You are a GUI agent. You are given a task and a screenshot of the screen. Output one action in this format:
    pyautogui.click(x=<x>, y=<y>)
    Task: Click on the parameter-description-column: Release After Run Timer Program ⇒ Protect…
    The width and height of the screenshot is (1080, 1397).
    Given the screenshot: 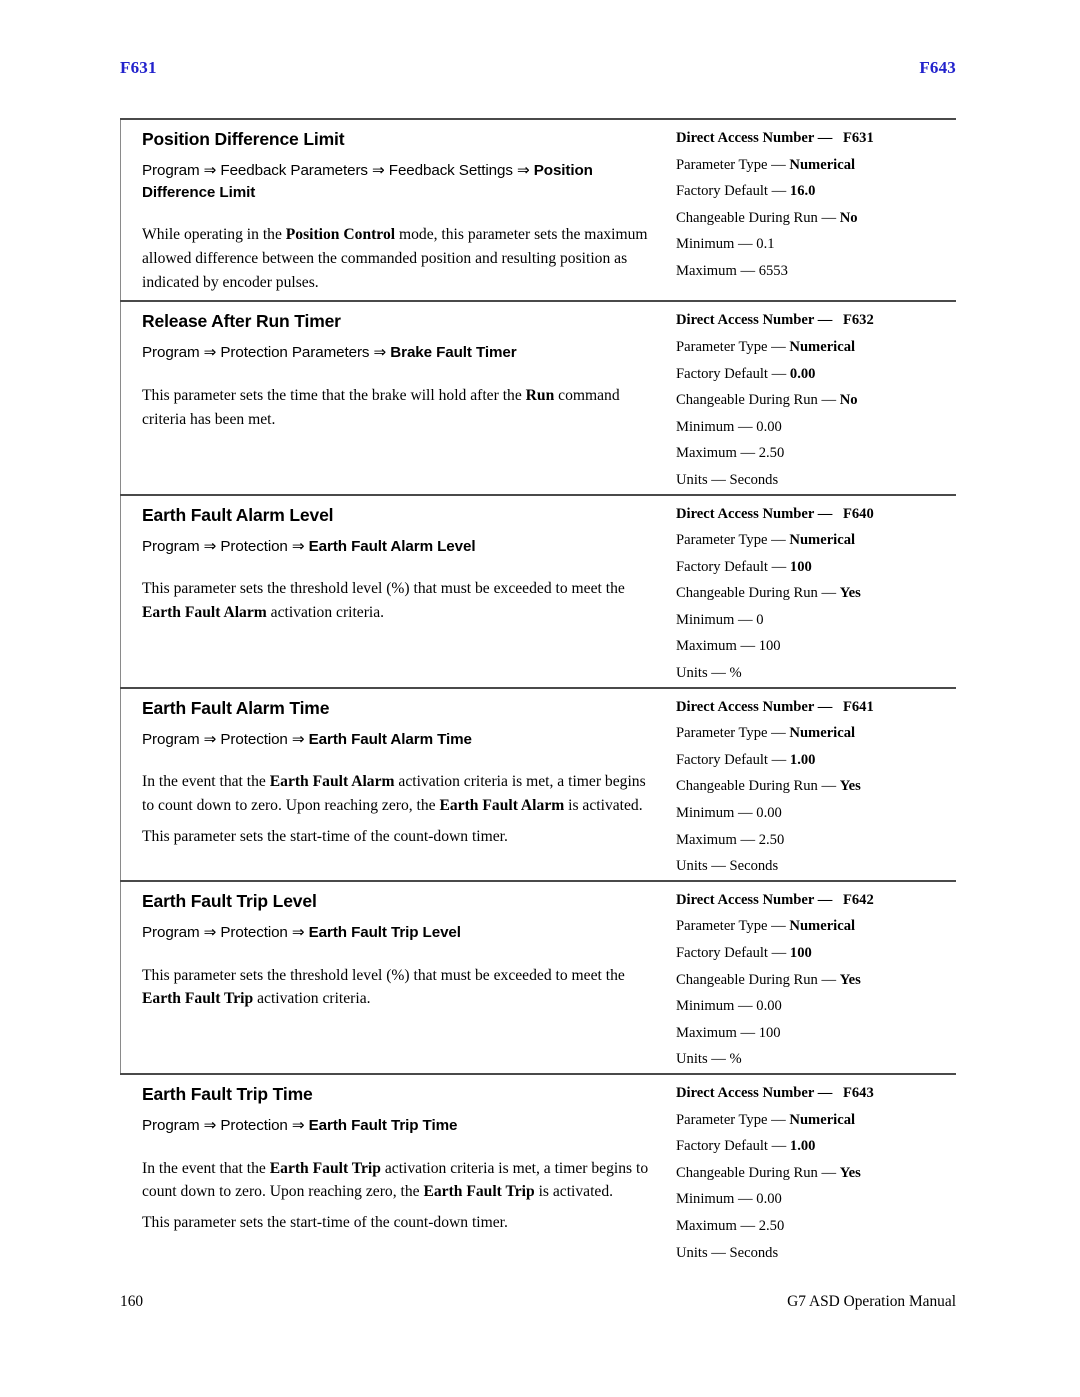 What is the action you would take?
    pyautogui.click(x=394, y=369)
    